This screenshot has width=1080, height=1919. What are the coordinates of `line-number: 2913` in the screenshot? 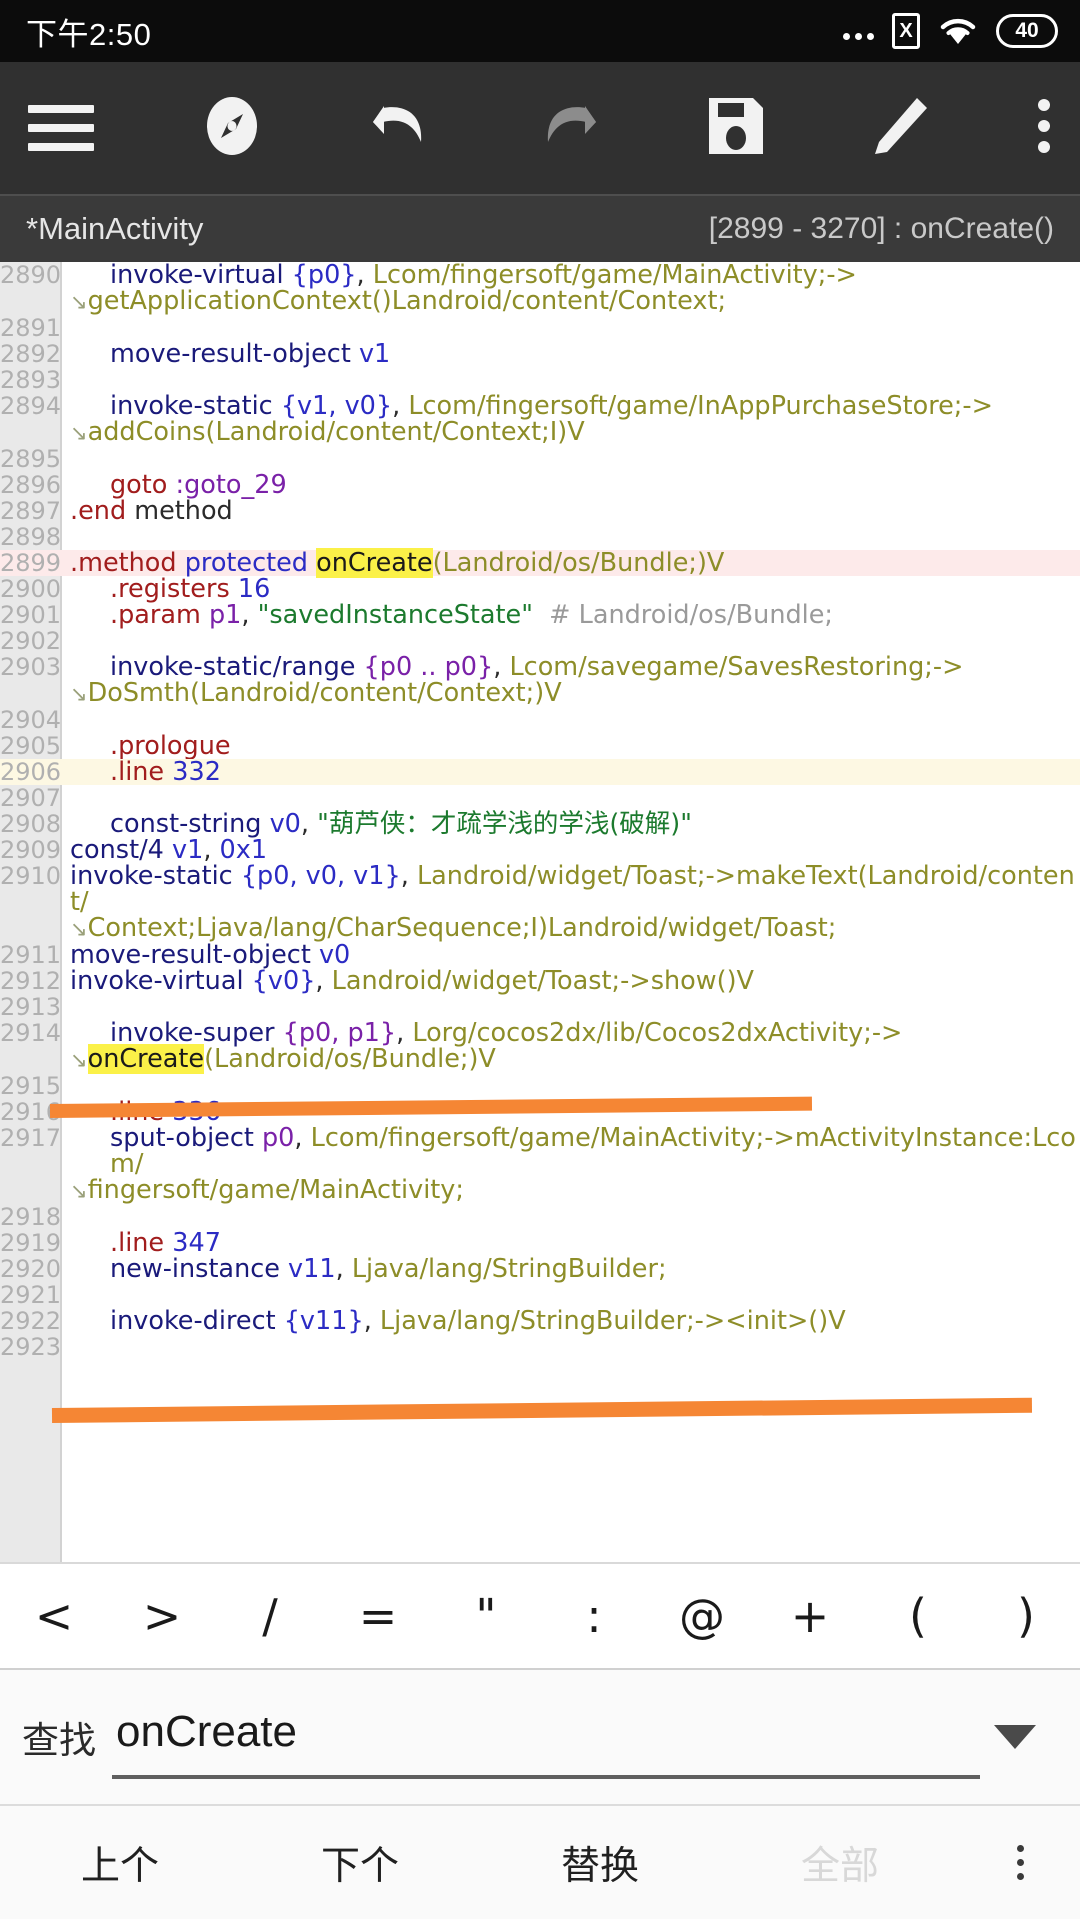 It's located at (31, 1007).